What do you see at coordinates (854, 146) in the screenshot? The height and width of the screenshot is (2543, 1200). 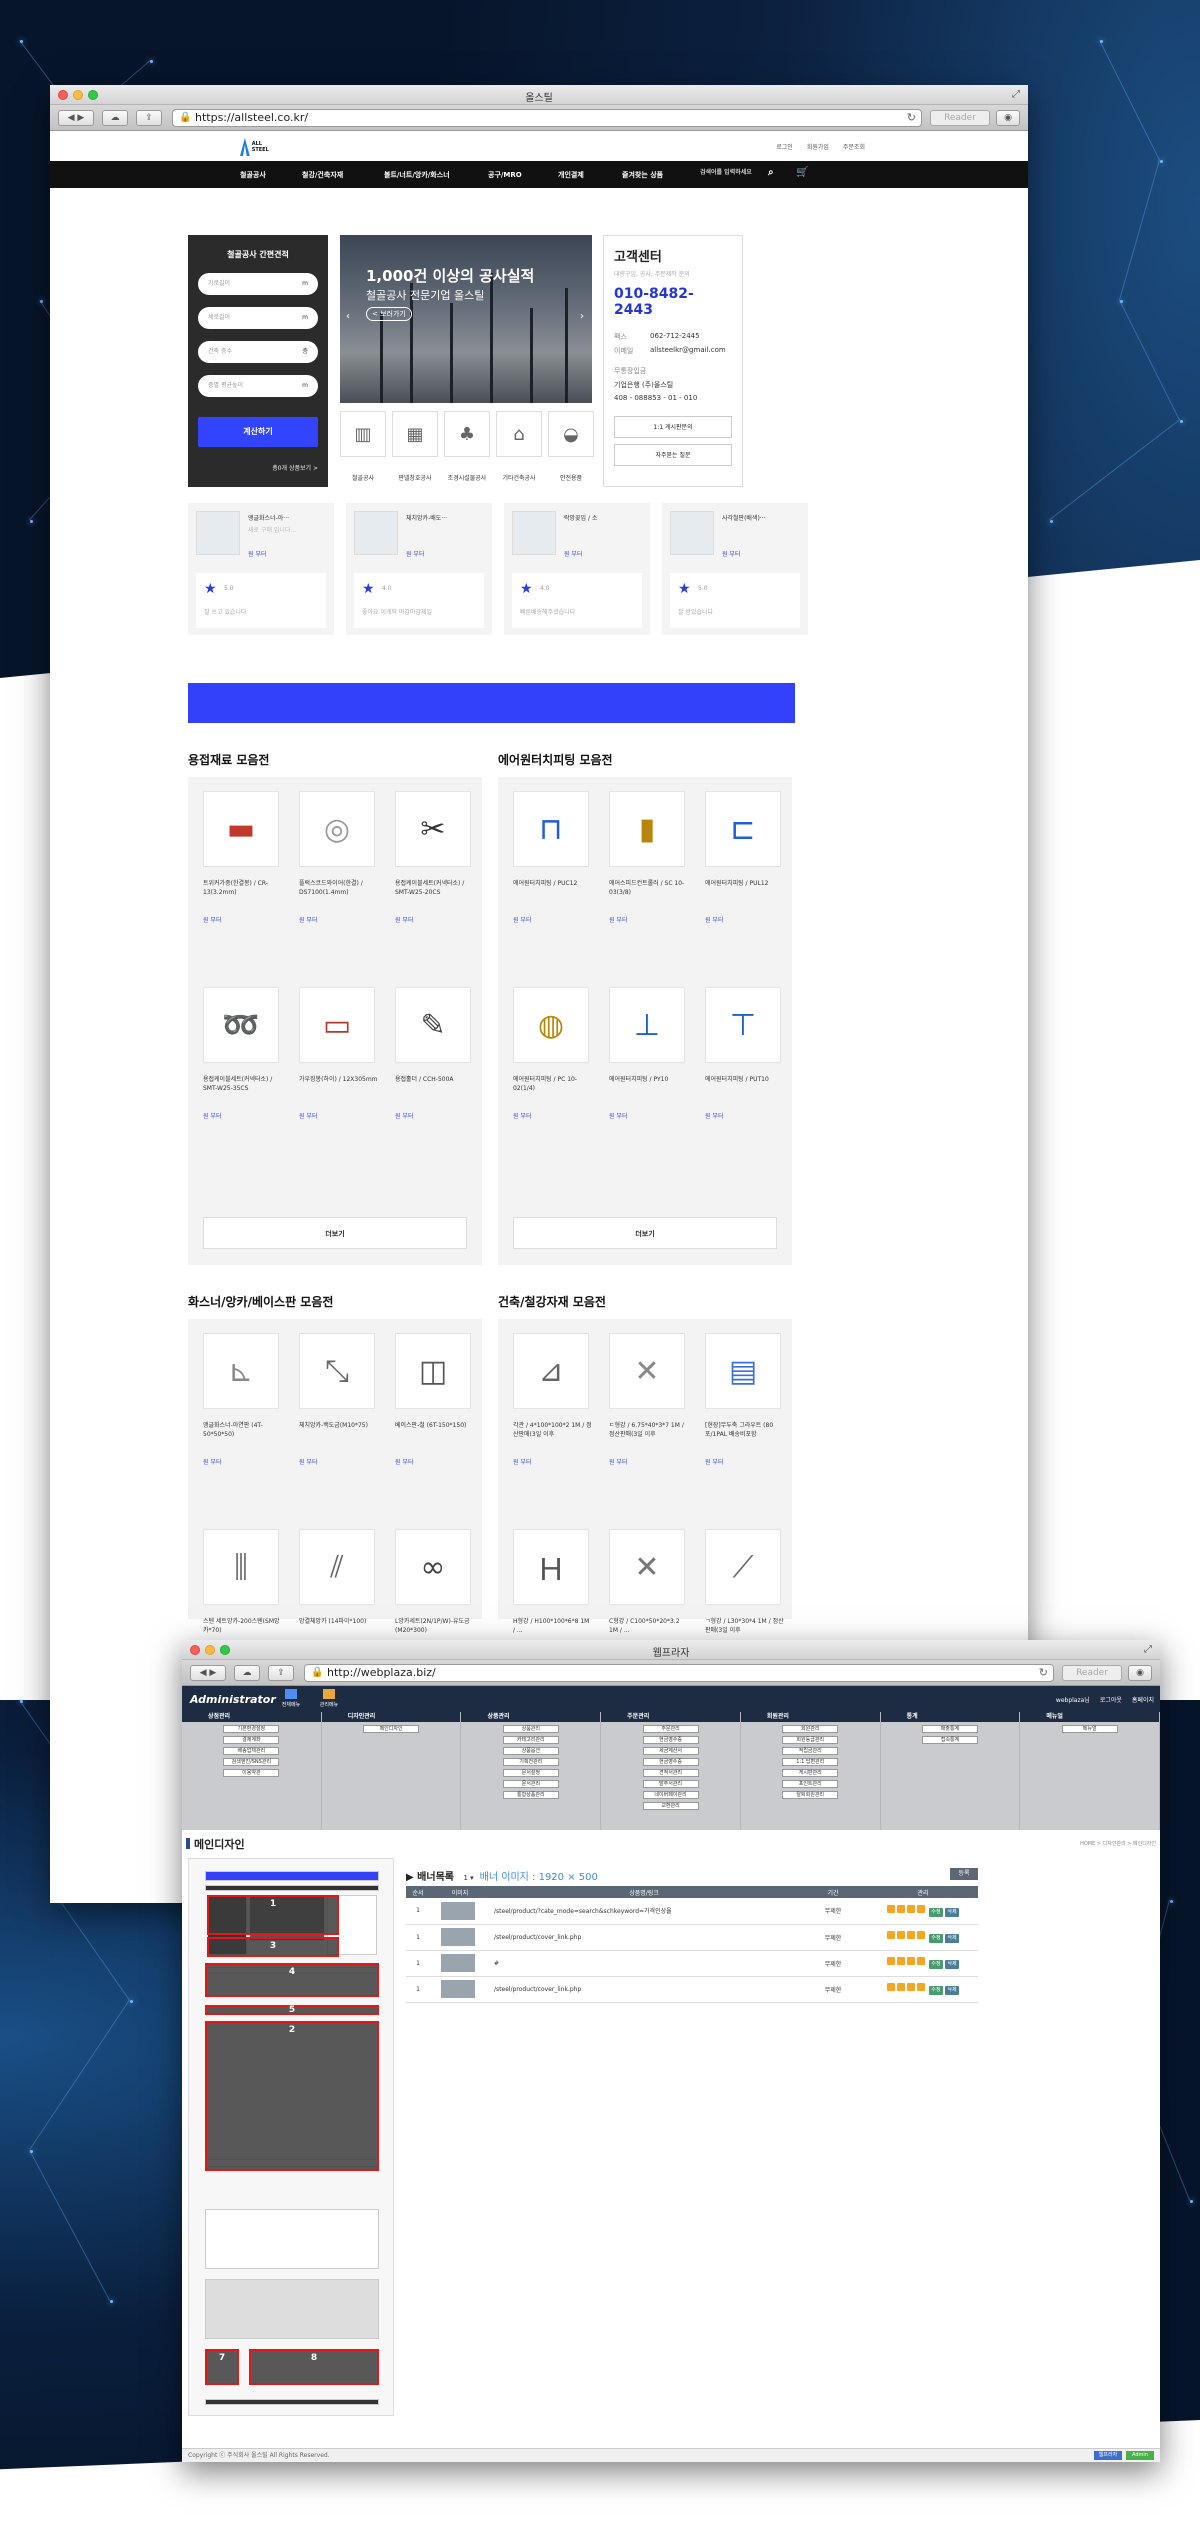 I see `order-lookup-link: 주문조회` at bounding box center [854, 146].